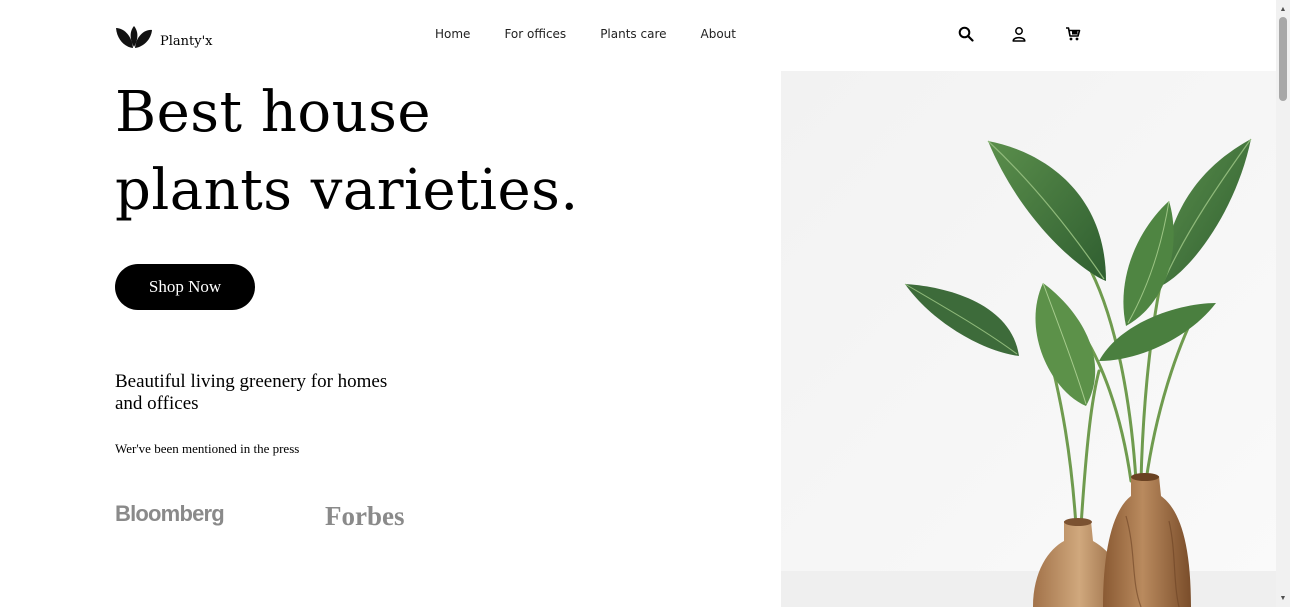  I want to click on press-logo-forbes: Forbes, so click(365, 516).